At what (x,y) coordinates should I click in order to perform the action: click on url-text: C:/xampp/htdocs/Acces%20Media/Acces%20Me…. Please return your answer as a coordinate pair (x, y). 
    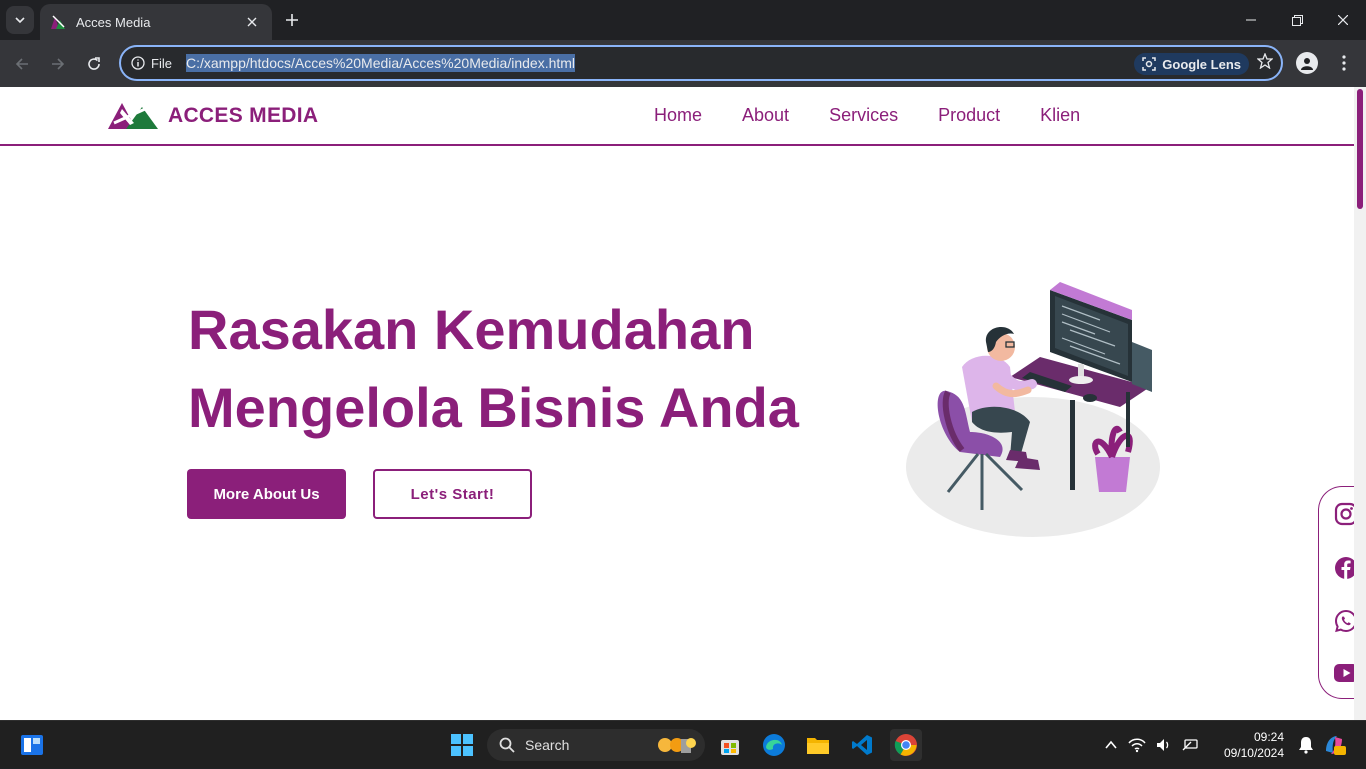
    Looking at the image, I should click on (380, 63).